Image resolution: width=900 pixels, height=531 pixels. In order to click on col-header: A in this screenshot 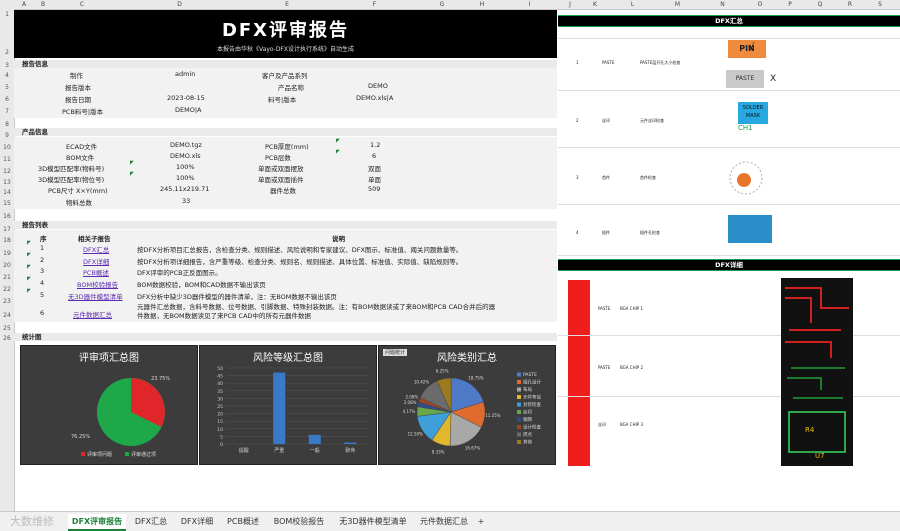, I will do `click(24, 4)`.